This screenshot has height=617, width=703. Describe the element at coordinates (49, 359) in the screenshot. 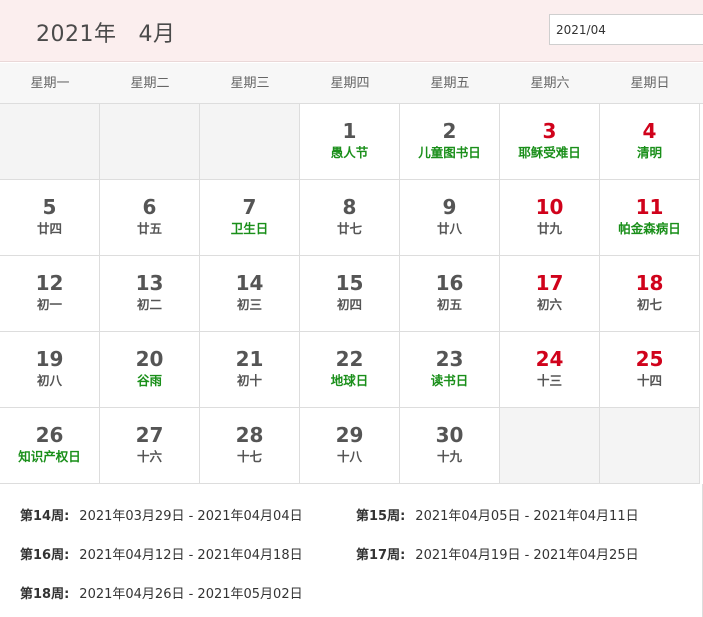

I see `day-number: 19` at that location.